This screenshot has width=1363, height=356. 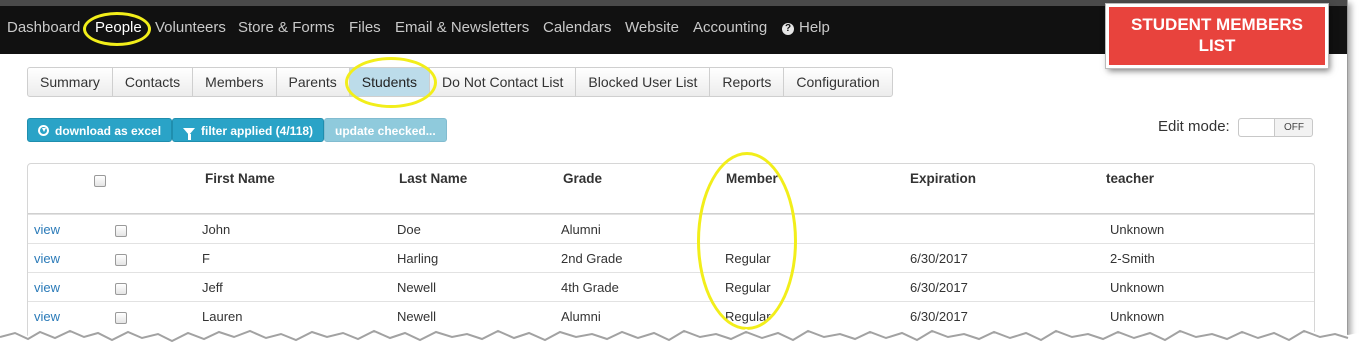 What do you see at coordinates (216, 229) in the screenshot?
I see `cell-first-name: John` at bounding box center [216, 229].